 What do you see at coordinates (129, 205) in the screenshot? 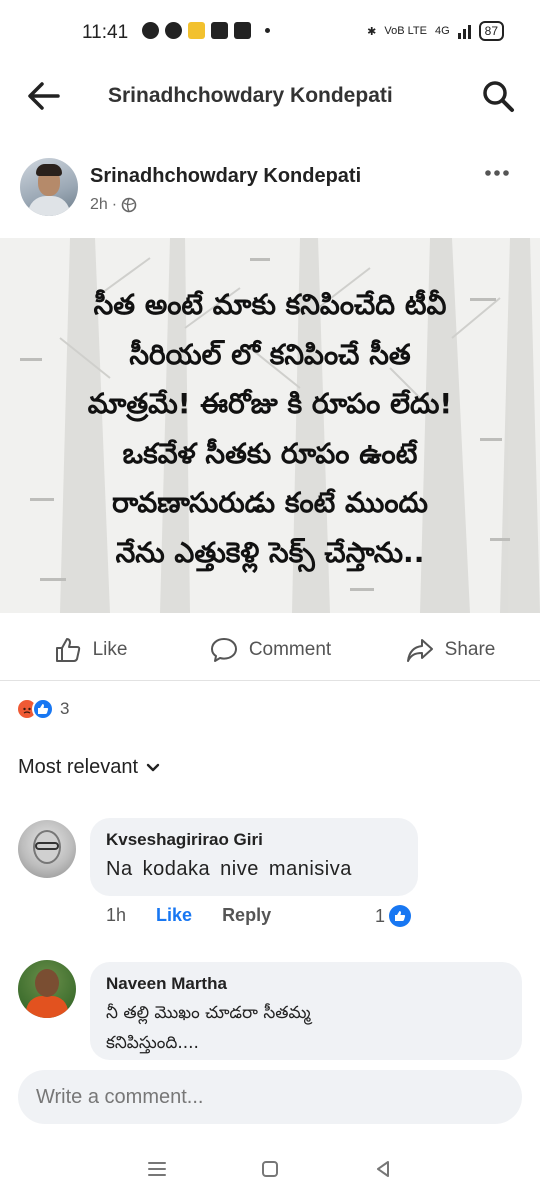
I see `globe-icon` at bounding box center [129, 205].